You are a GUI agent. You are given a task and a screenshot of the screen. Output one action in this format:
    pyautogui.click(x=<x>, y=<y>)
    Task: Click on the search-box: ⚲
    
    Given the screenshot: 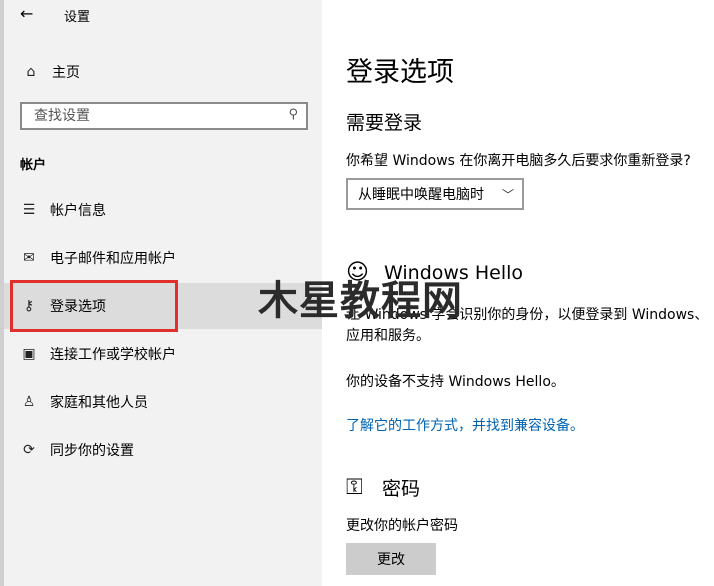 What is the action you would take?
    pyautogui.click(x=164, y=116)
    